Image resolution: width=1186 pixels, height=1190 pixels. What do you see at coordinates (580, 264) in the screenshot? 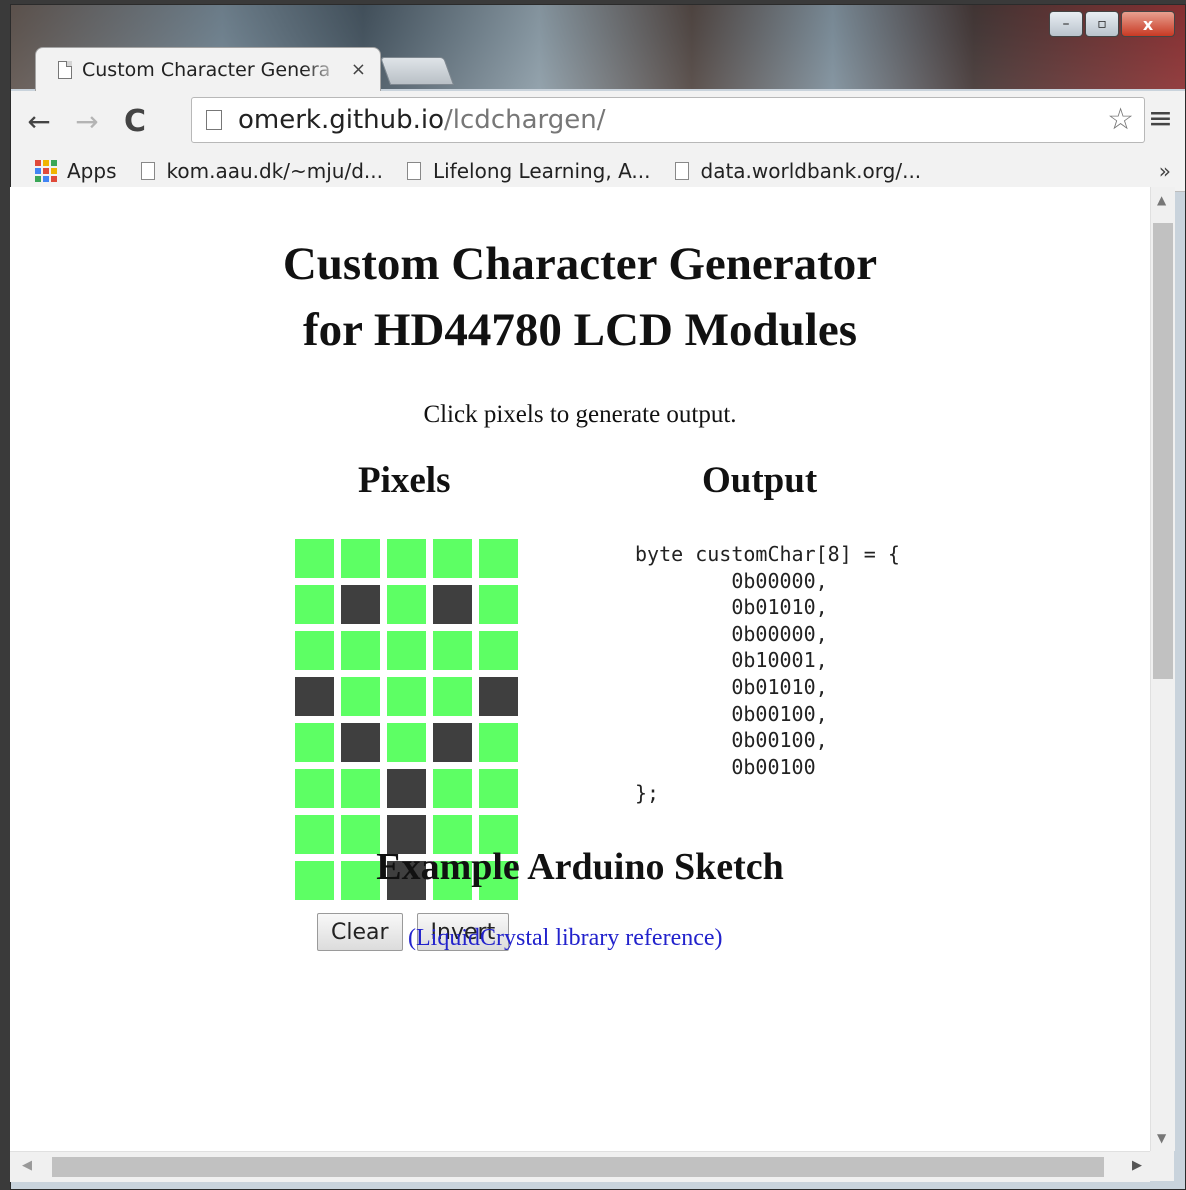
I see `page-title-line-1: Custom Character Generator` at bounding box center [580, 264].